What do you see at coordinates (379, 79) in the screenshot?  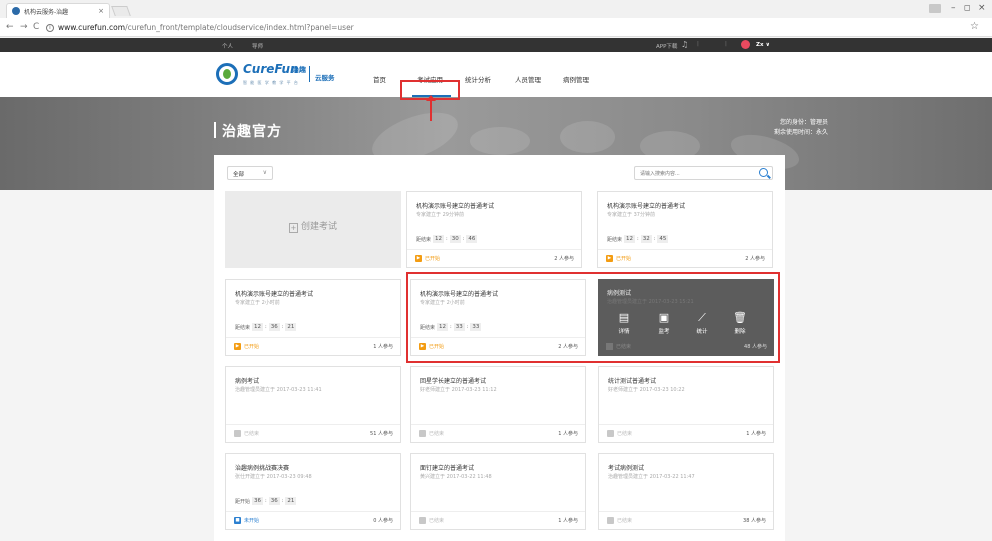 I see `nav-home: 首页` at bounding box center [379, 79].